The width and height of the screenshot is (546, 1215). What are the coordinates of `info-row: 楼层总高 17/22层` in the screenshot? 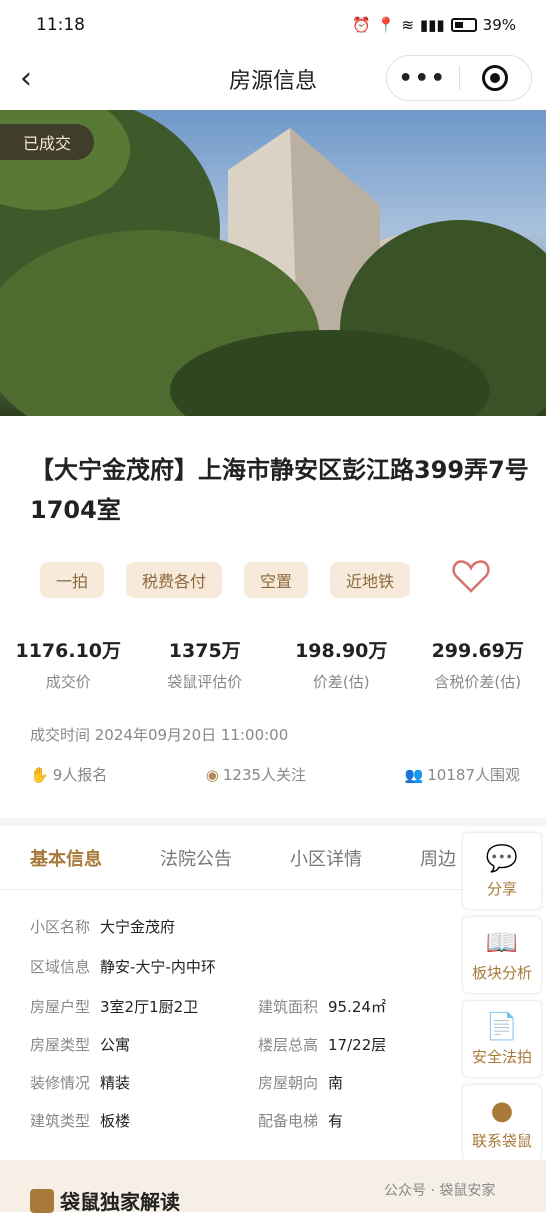 It's located at (322, 1044).